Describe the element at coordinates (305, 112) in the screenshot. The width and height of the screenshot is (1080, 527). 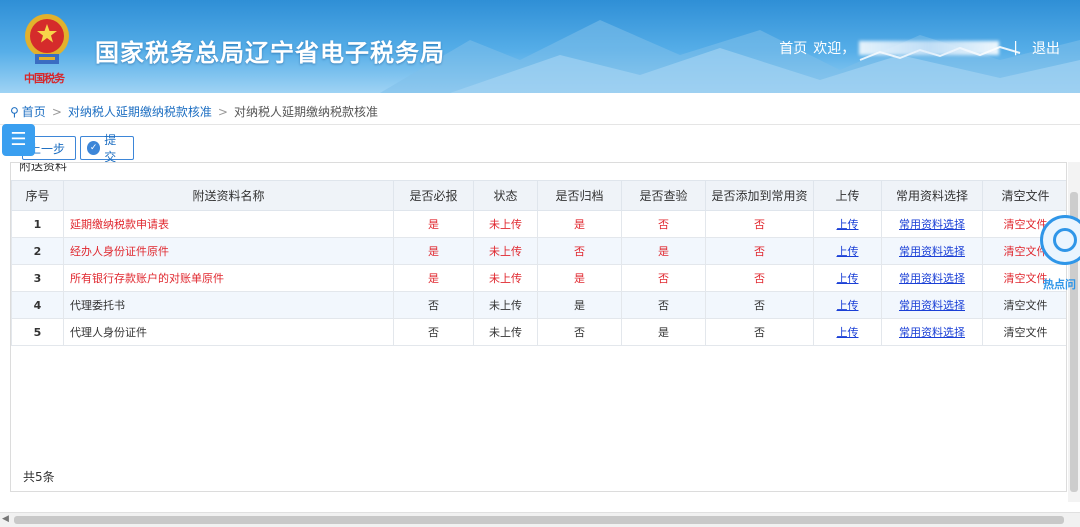
I see `breadcrumb-current: 对纳税人延期缴纳税款核准` at that location.